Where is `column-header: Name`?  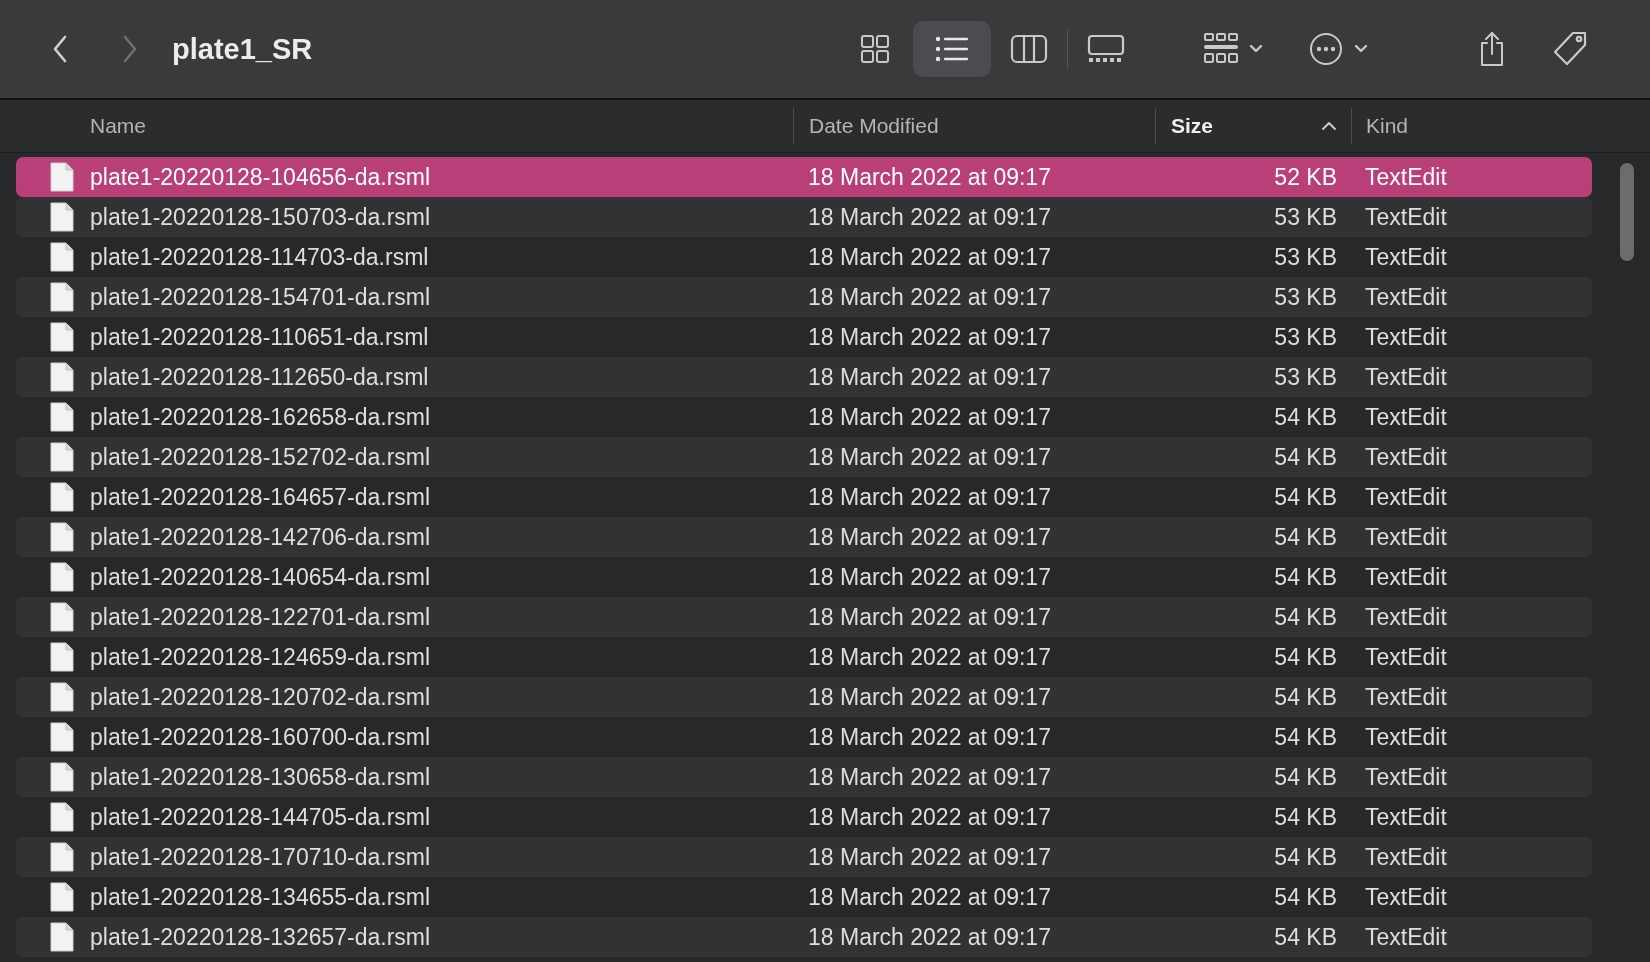 column-header: Name is located at coordinates (396, 126).